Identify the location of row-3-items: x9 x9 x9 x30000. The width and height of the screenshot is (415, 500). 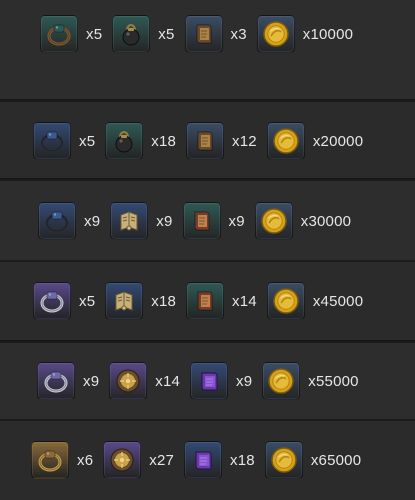
(199, 221).